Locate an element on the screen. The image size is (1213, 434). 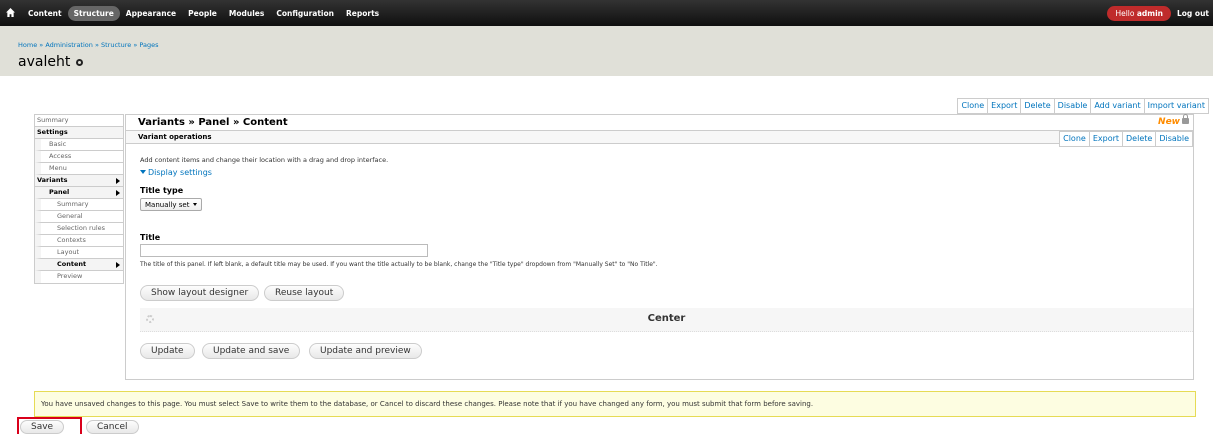
breadcrumb-structure: Structure is located at coordinates (116, 45).